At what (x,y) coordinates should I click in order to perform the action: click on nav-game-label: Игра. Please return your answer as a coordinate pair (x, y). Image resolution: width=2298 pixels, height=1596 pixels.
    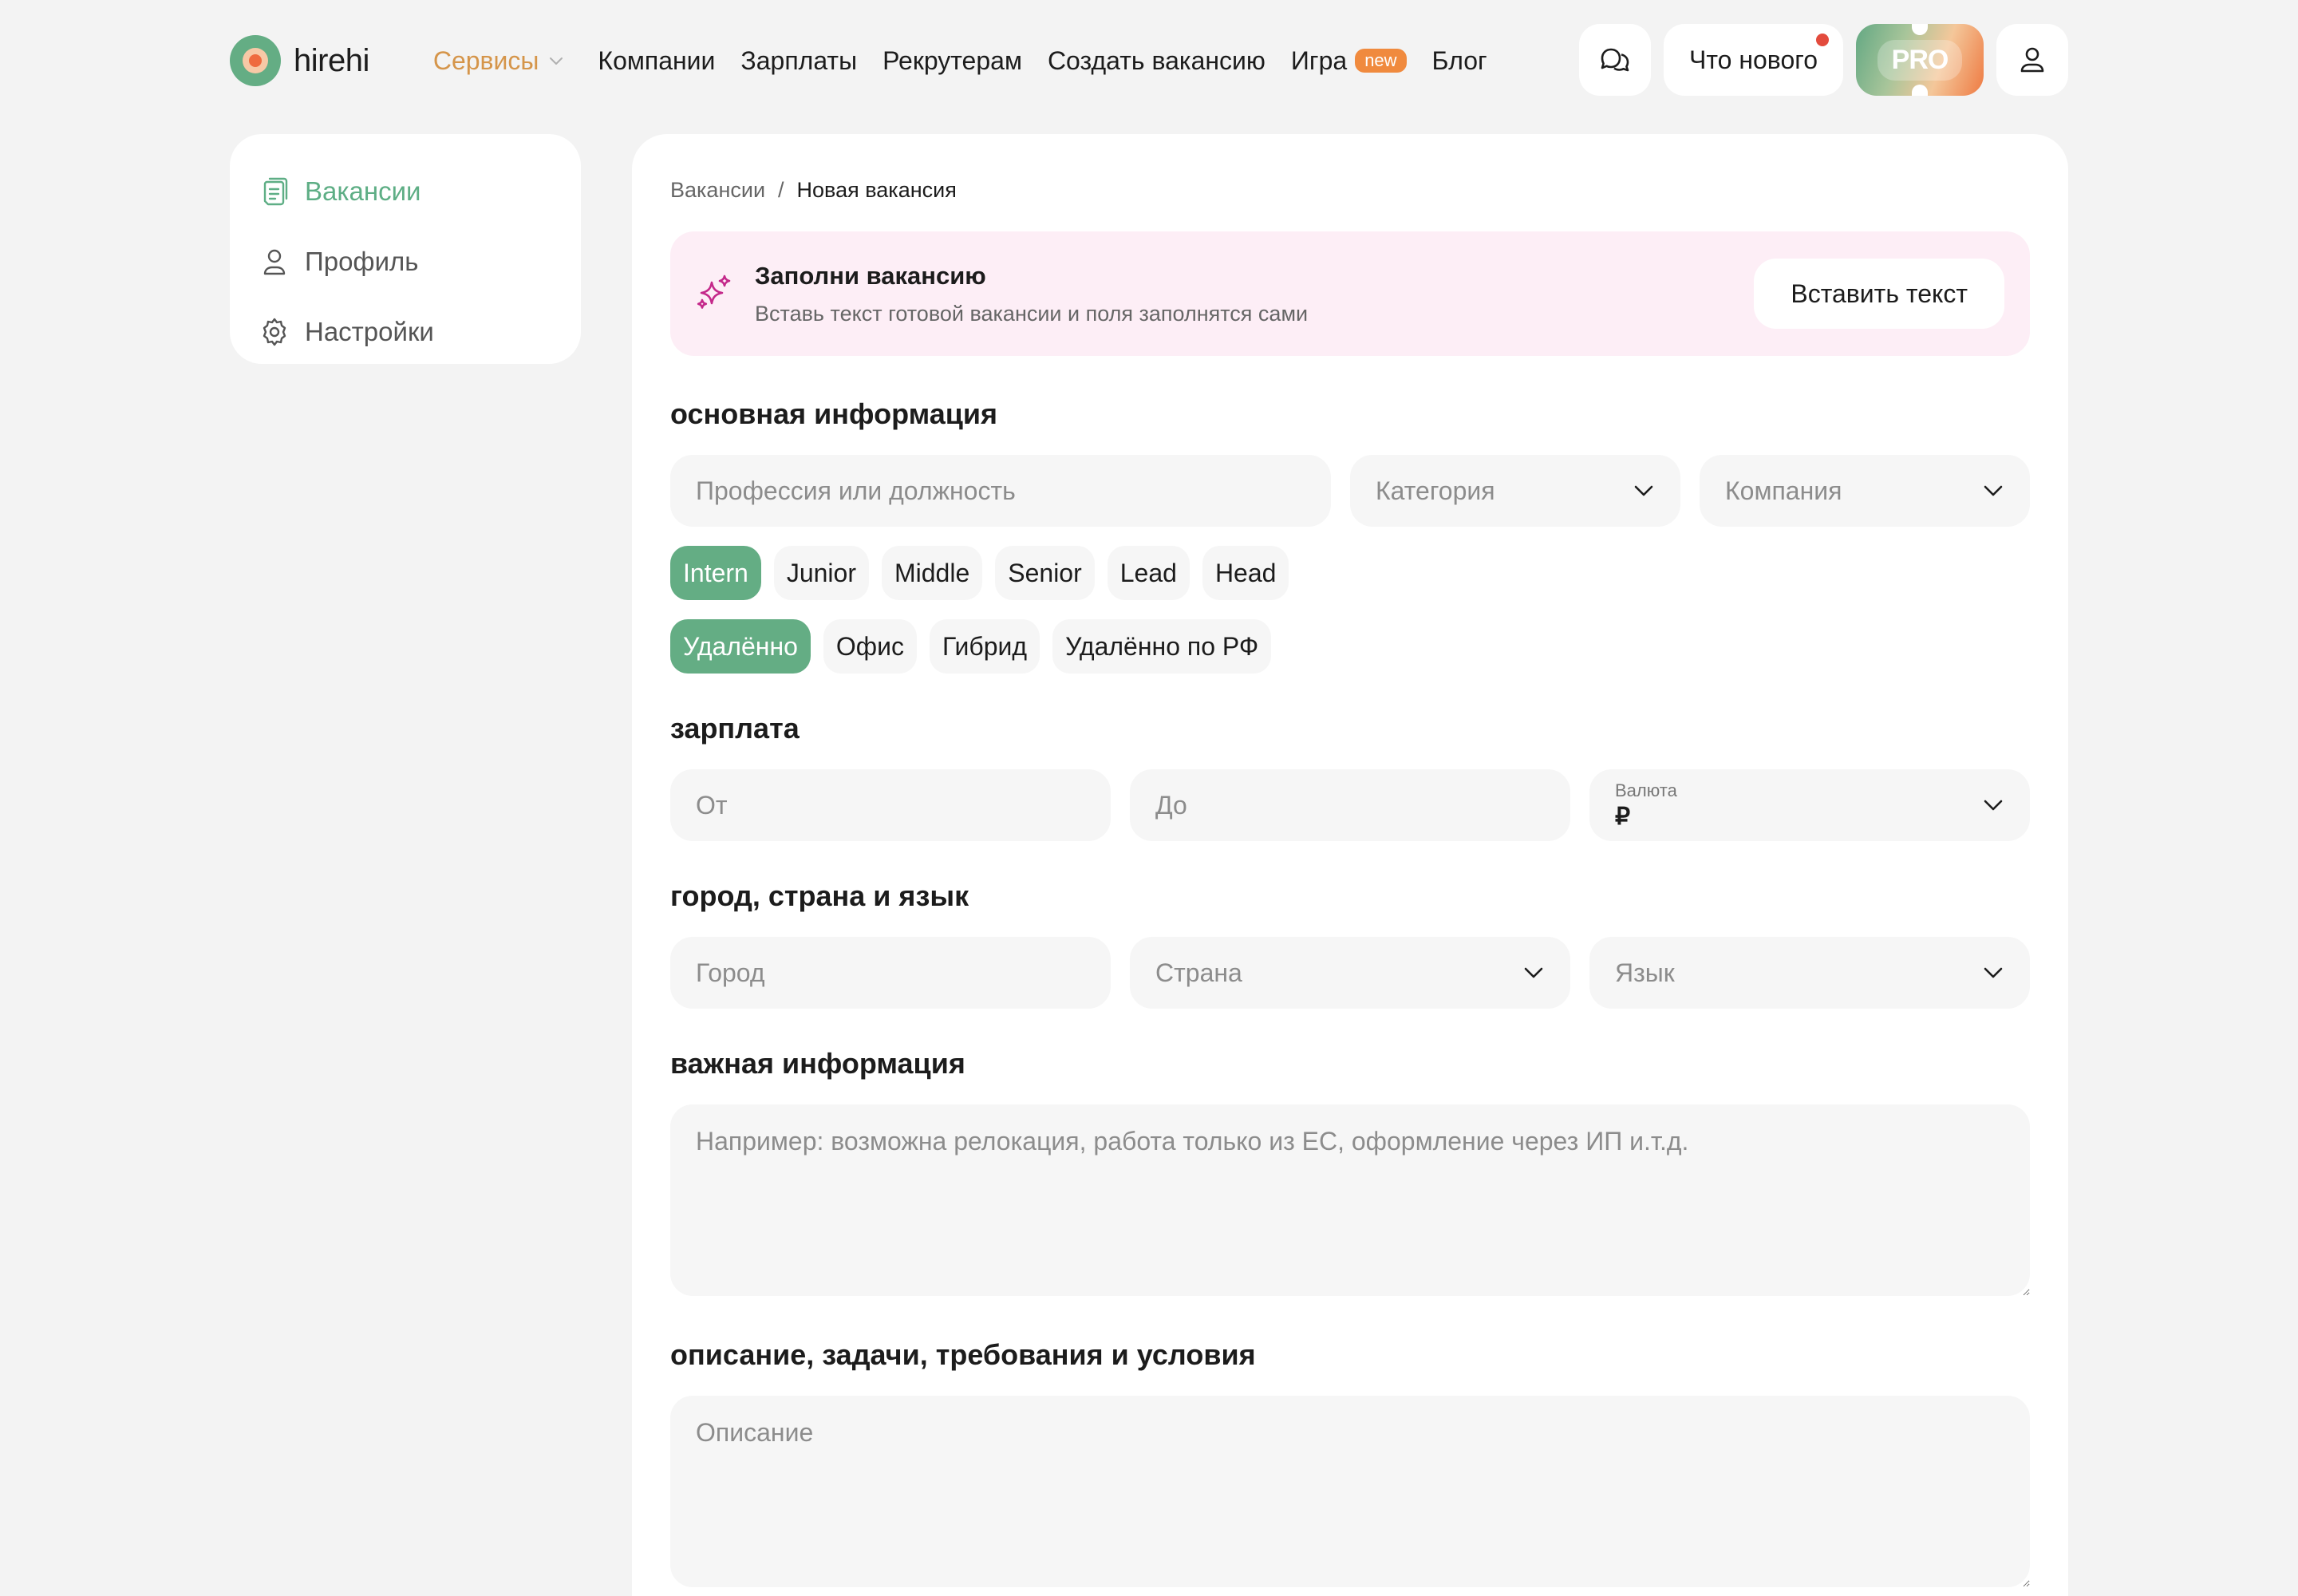
    Looking at the image, I should click on (1319, 60).